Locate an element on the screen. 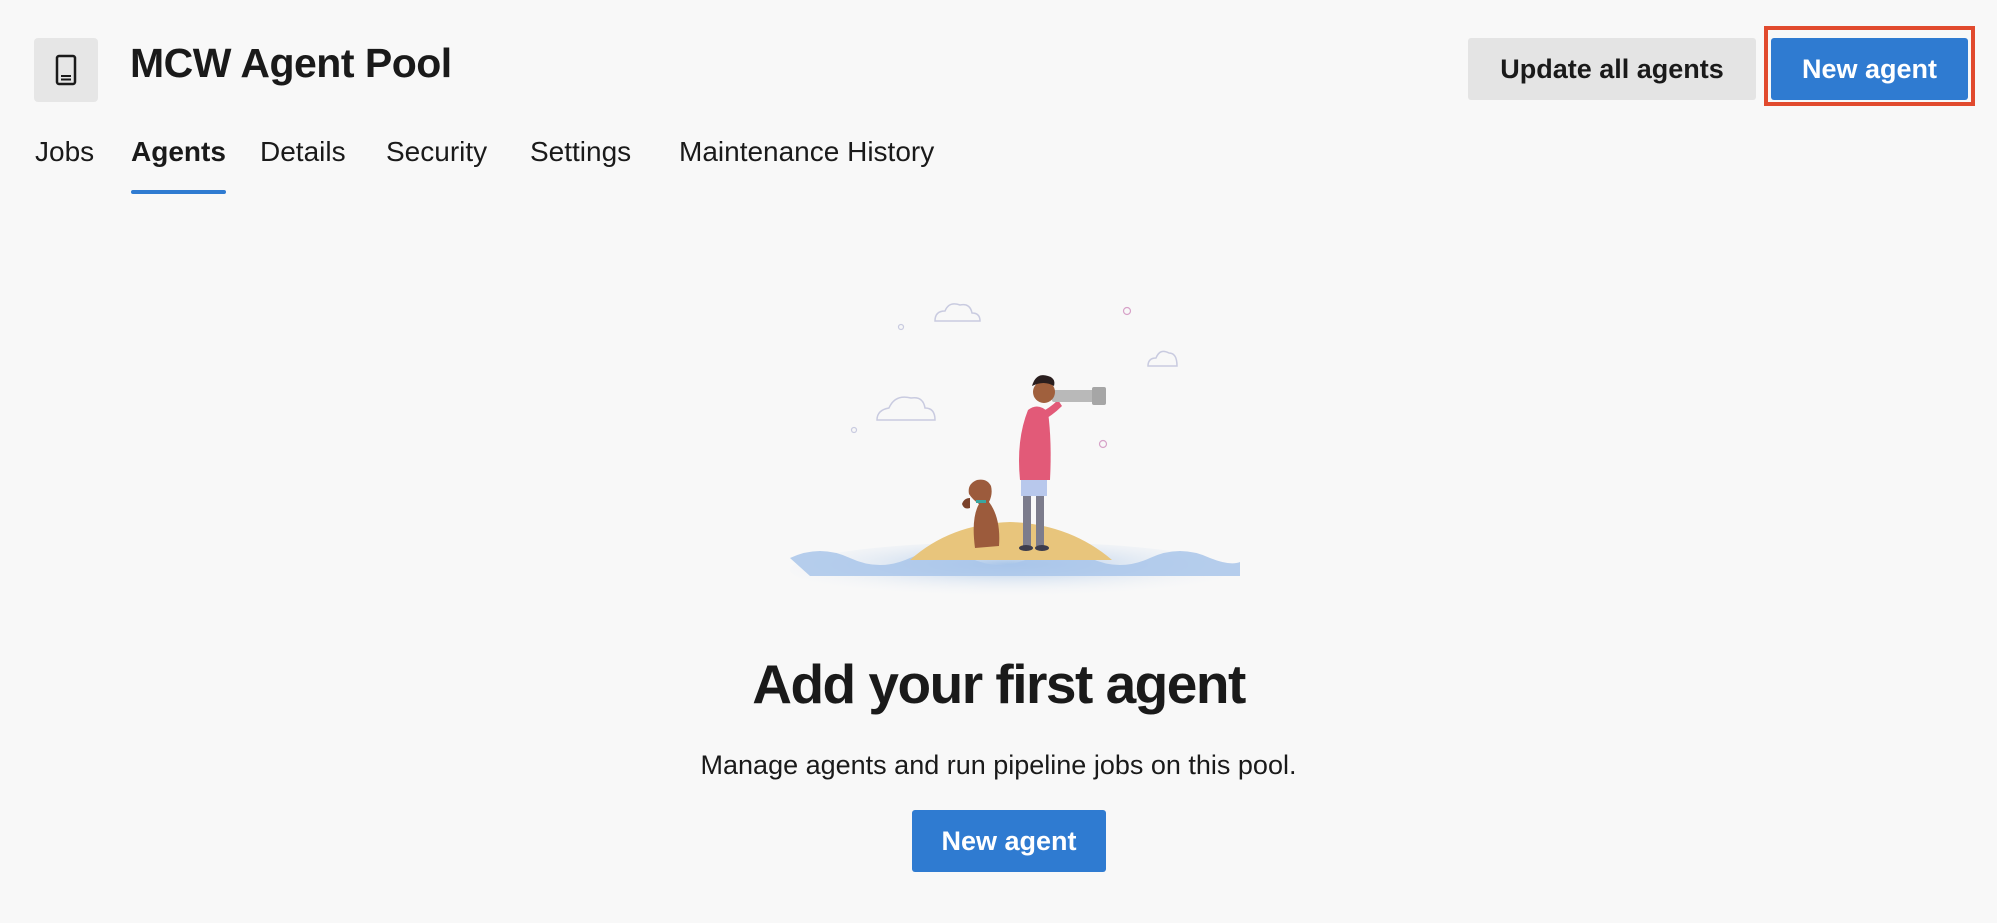  tab-details: Details is located at coordinates (303, 162).